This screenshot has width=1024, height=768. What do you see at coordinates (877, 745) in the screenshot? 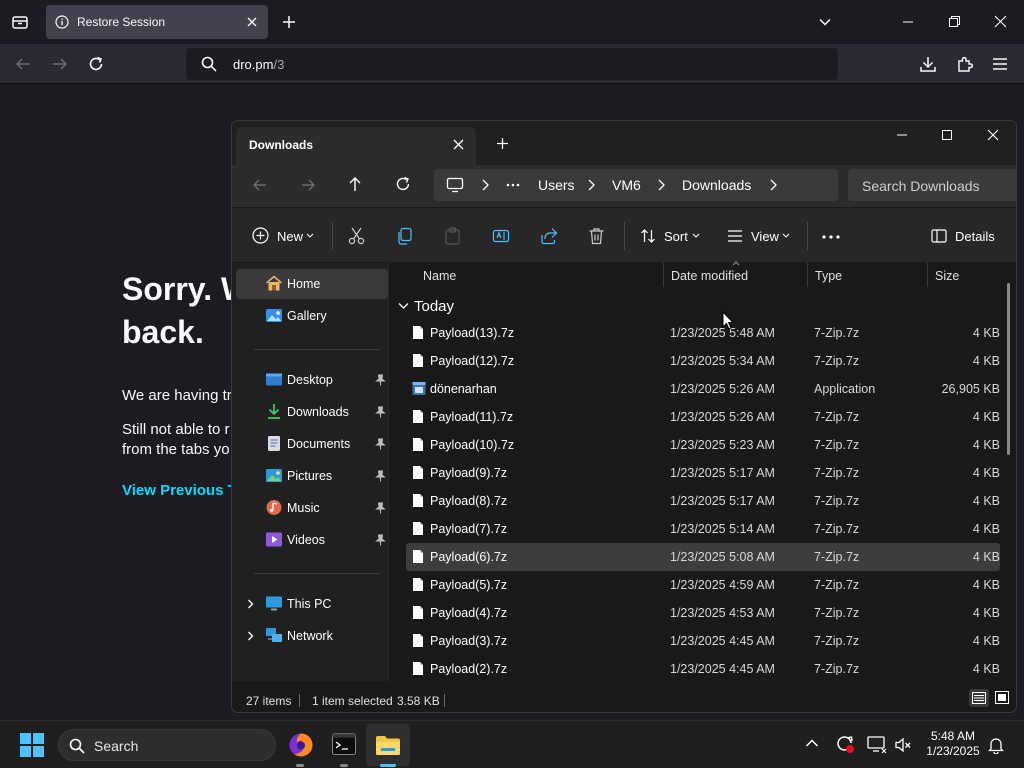
I see `display-icon` at bounding box center [877, 745].